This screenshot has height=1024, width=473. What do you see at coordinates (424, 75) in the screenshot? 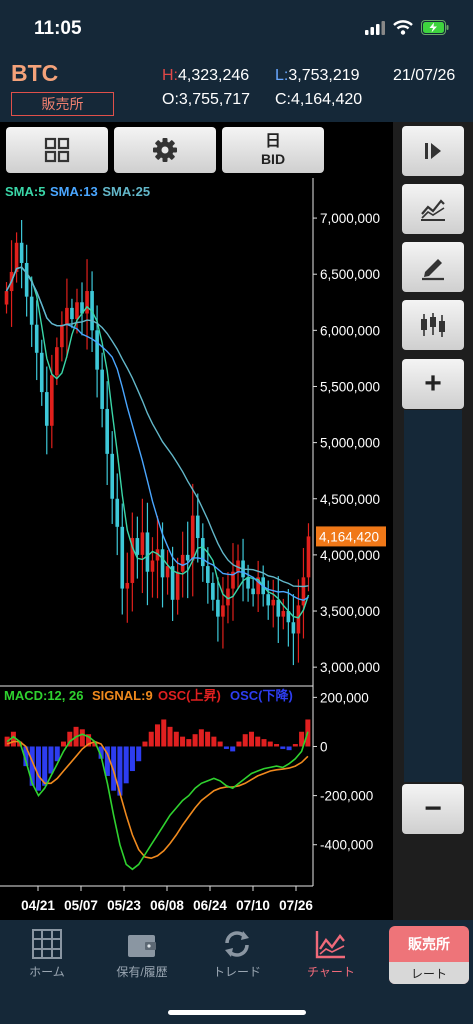
I see `quote-date: 21/07/26` at bounding box center [424, 75].